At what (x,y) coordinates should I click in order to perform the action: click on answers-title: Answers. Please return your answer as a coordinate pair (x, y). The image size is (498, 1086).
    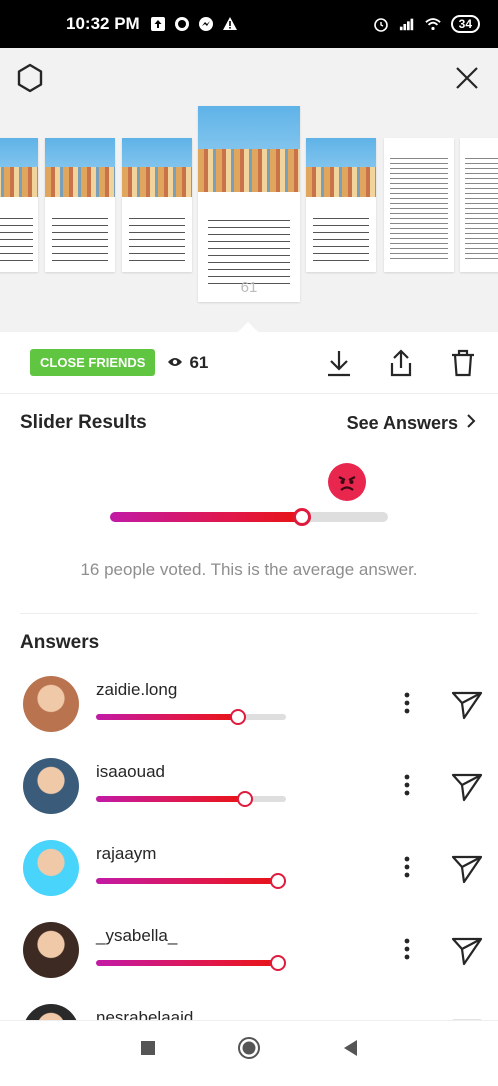
    Looking at the image, I should click on (60, 642).